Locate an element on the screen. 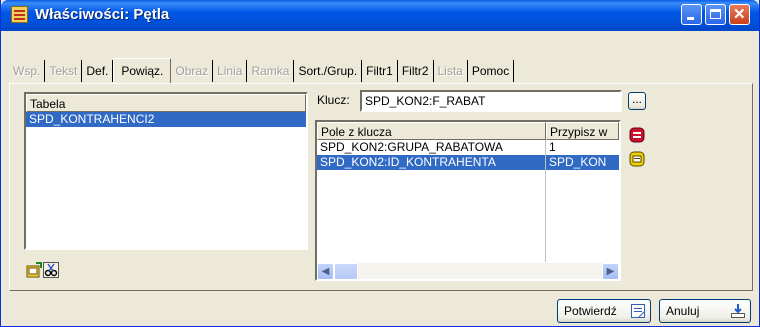 The image size is (760, 327). tab-wsp: Wsp. is located at coordinates (27, 71).